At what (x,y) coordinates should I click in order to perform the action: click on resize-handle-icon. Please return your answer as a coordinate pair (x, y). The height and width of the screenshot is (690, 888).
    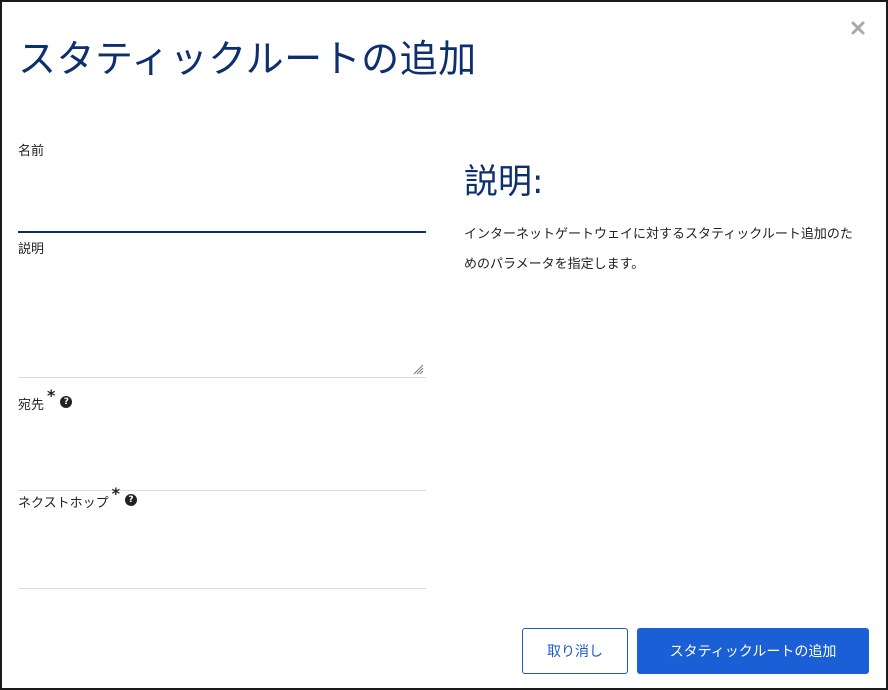
    Looking at the image, I should click on (418, 369).